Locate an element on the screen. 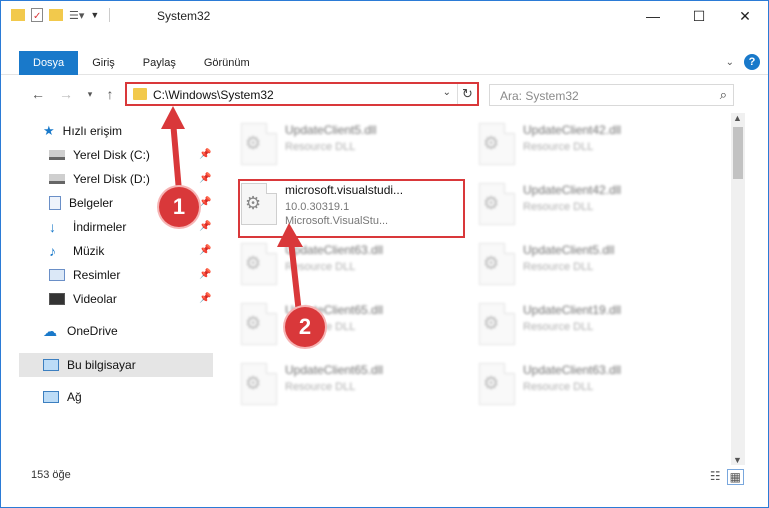  annotation-arrows is located at coordinates (232, 210).